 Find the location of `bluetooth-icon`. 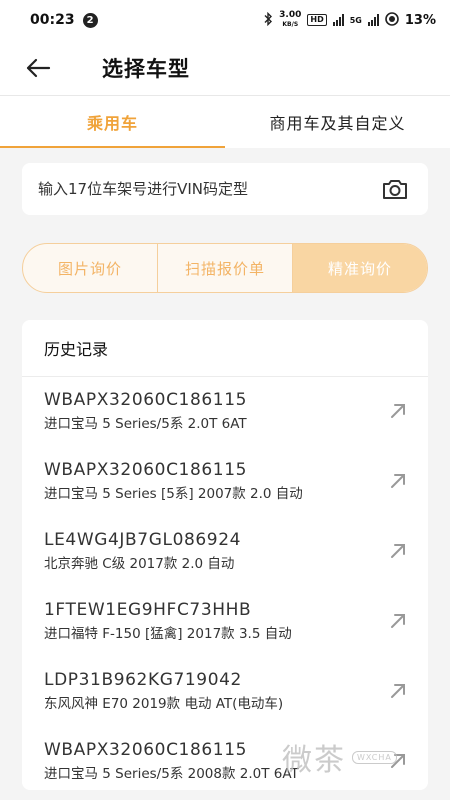

bluetooth-icon is located at coordinates (268, 20).